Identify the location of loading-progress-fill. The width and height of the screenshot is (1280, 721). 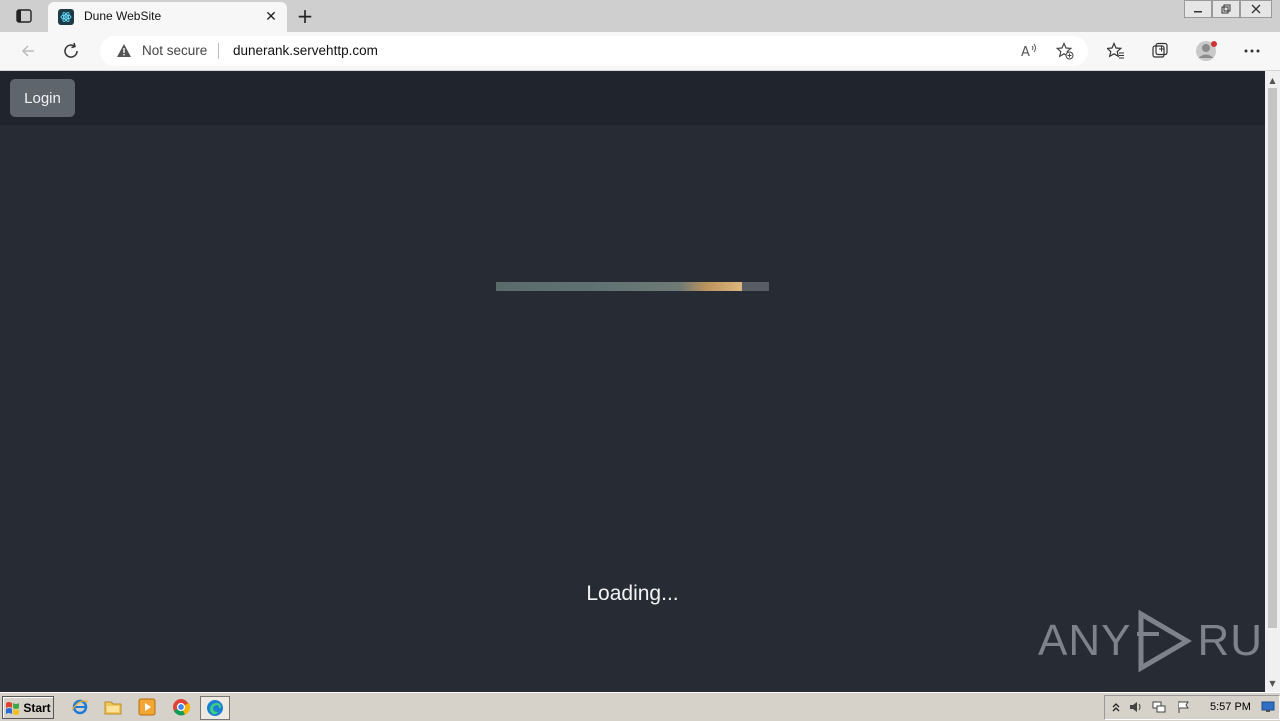
(619, 286).